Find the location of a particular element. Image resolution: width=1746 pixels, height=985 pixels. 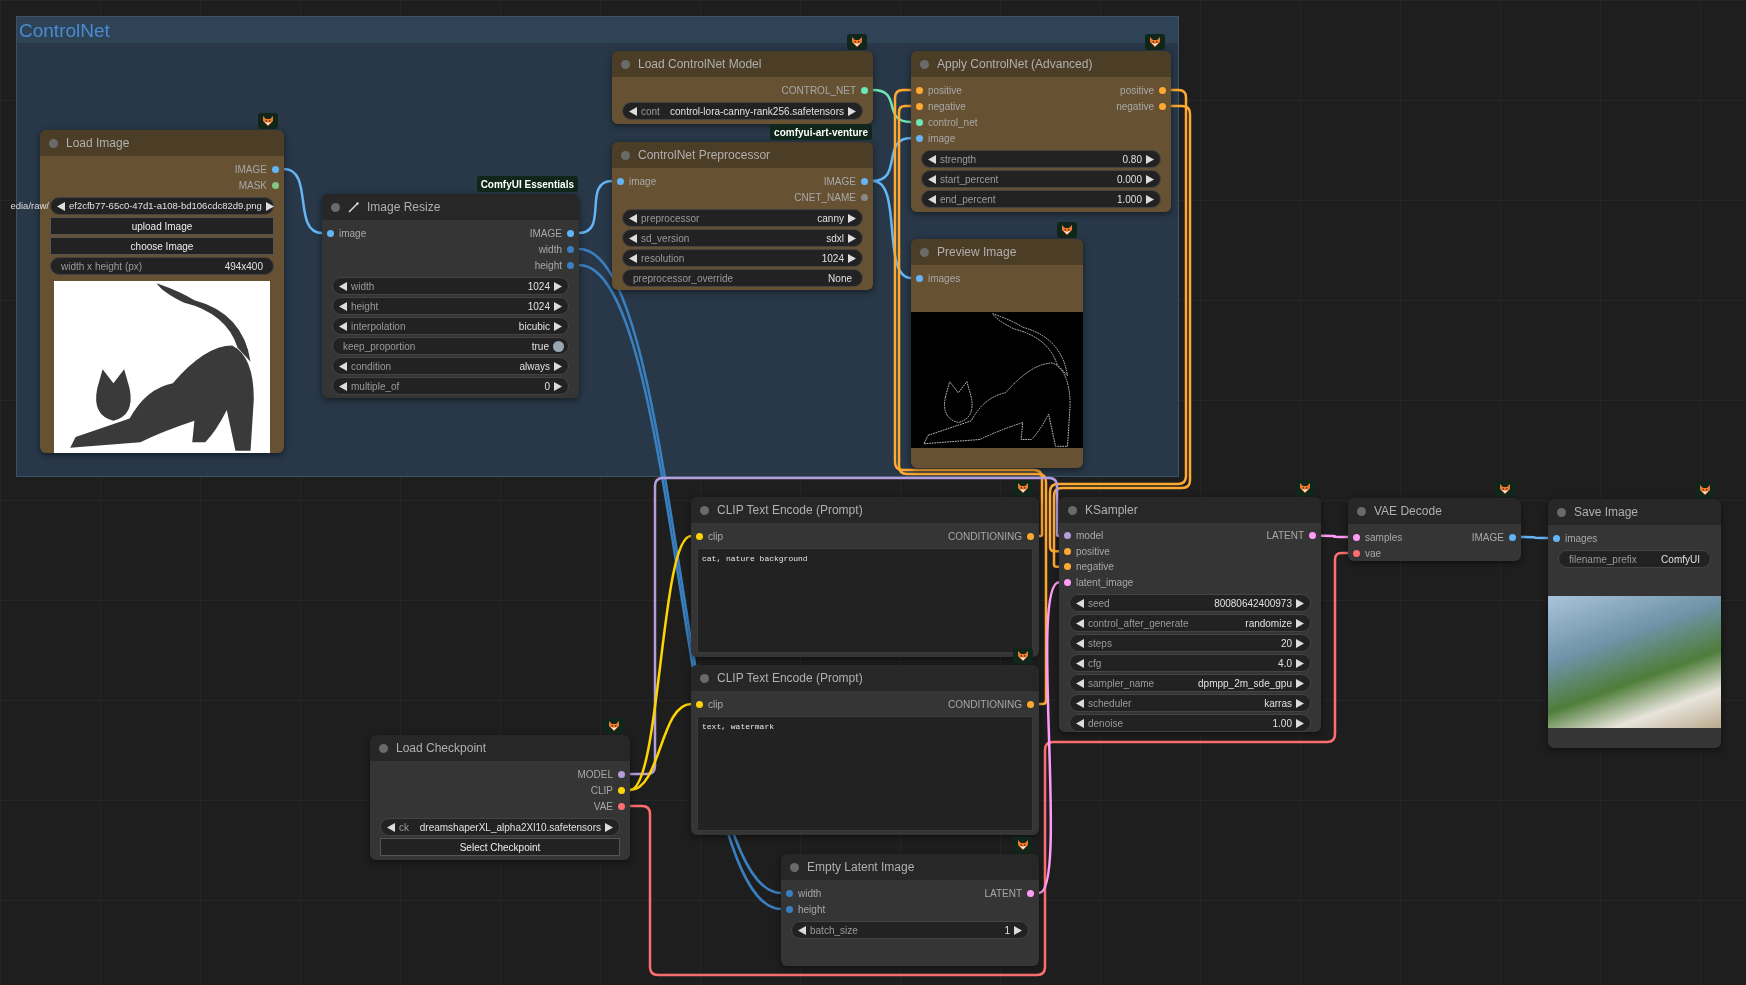

combo-field: cfg 4.0 is located at coordinates (1190, 663).